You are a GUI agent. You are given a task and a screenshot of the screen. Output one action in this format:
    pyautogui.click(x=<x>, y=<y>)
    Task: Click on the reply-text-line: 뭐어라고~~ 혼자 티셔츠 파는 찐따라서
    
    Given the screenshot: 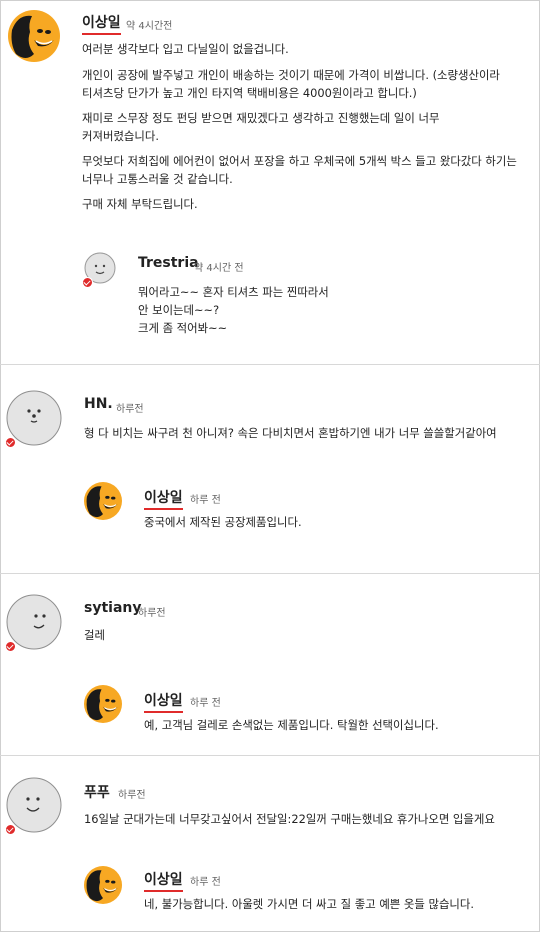 What is the action you would take?
    pyautogui.click(x=233, y=292)
    